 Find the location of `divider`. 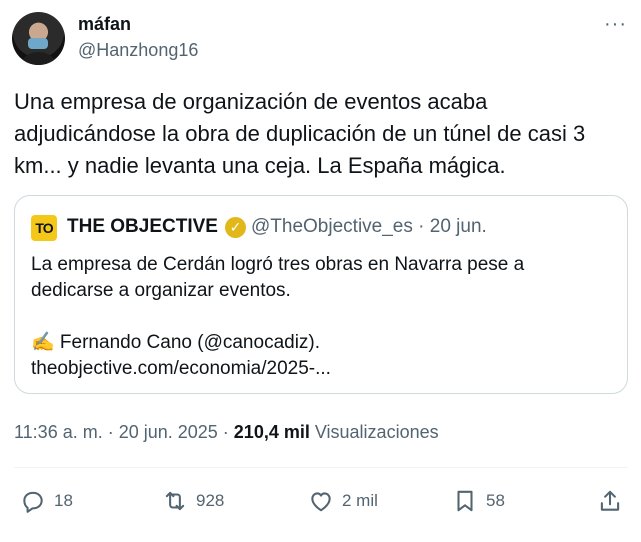

divider is located at coordinates (321, 467).